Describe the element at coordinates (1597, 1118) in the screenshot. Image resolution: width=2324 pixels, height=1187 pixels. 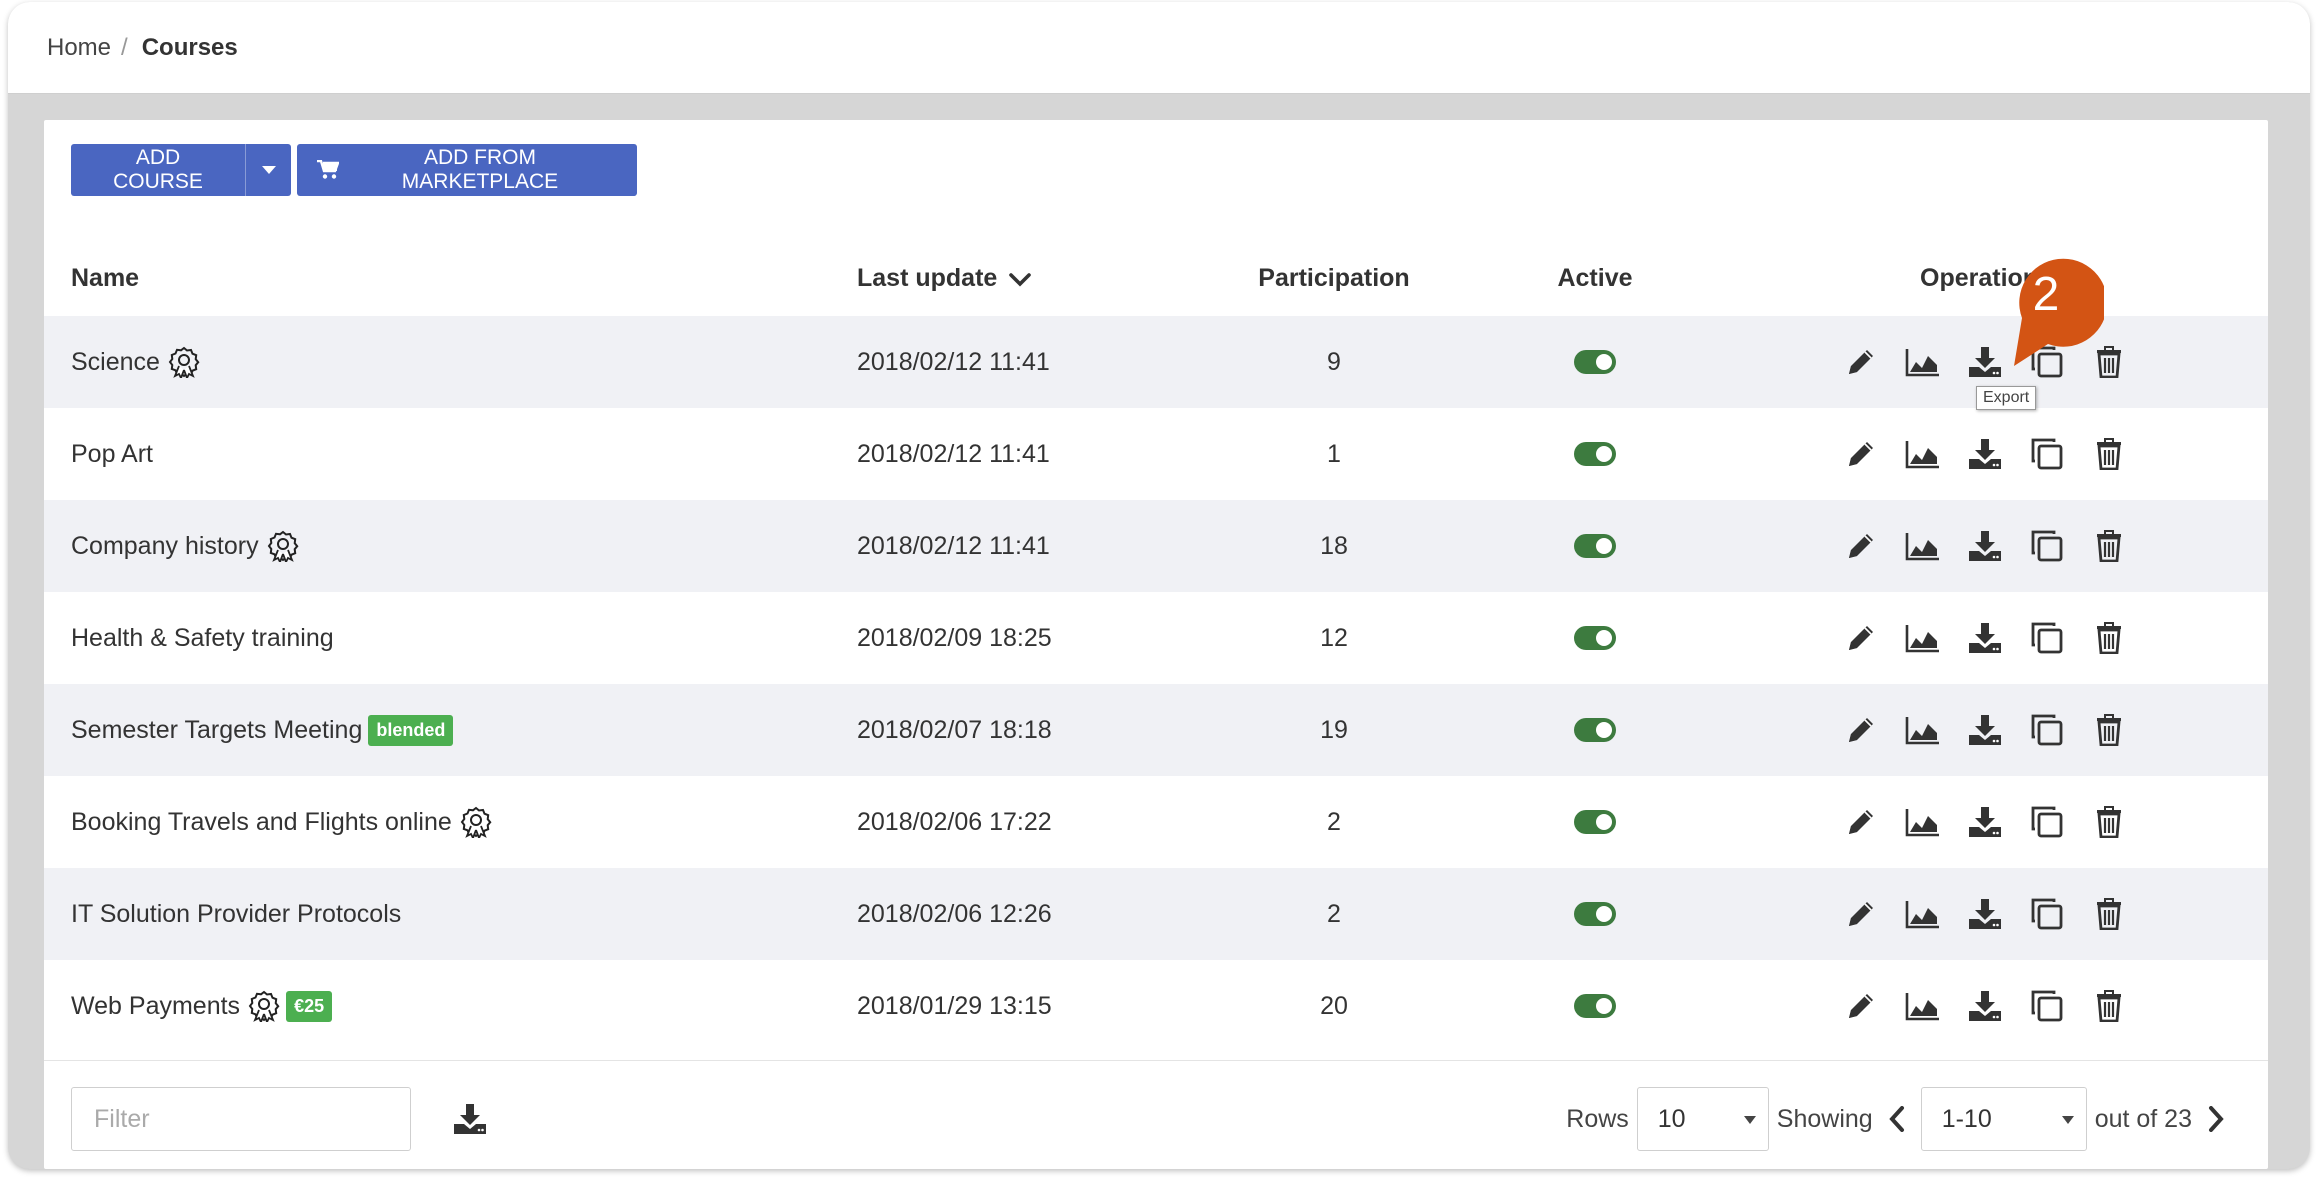
I see `rows-label: Rows` at that location.